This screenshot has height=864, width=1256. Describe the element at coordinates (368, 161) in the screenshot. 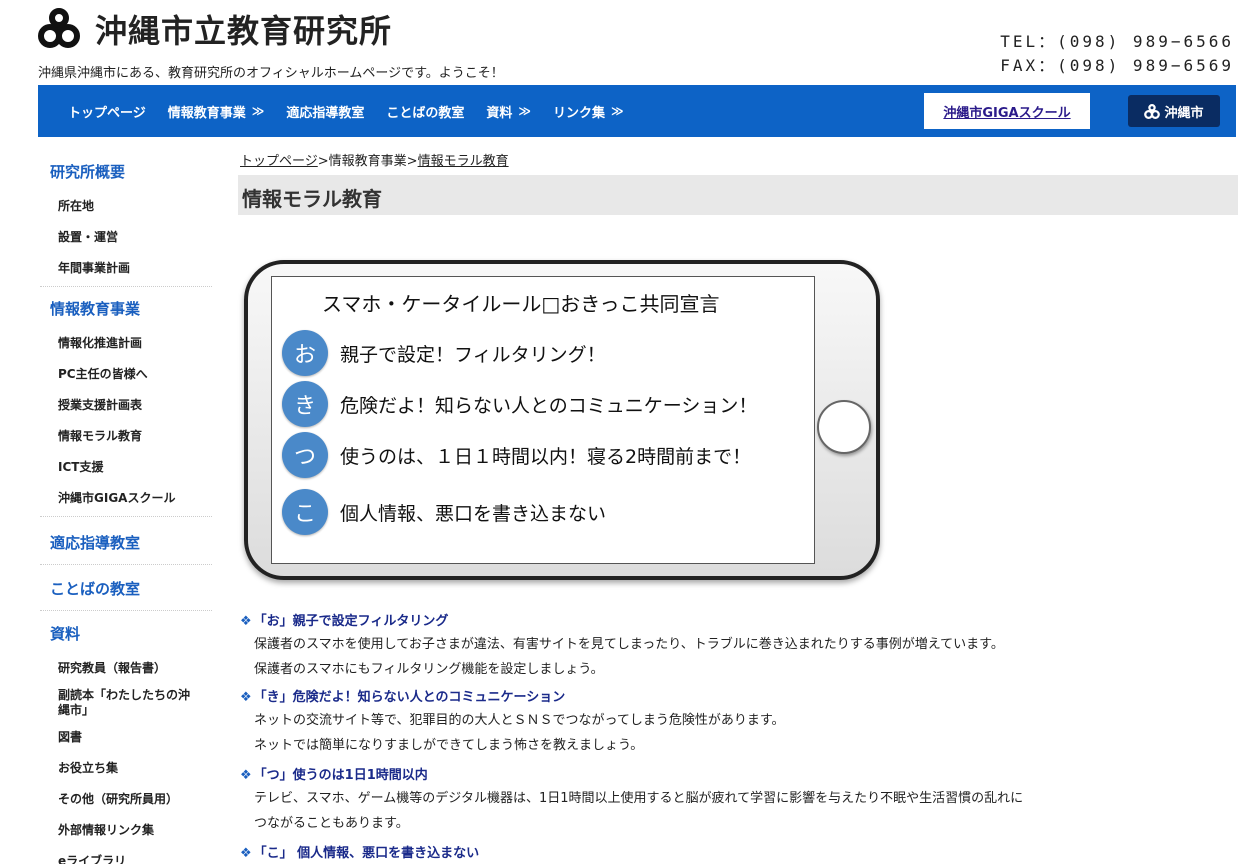

I see `breadcrumb-parent: 情報教育事業` at that location.